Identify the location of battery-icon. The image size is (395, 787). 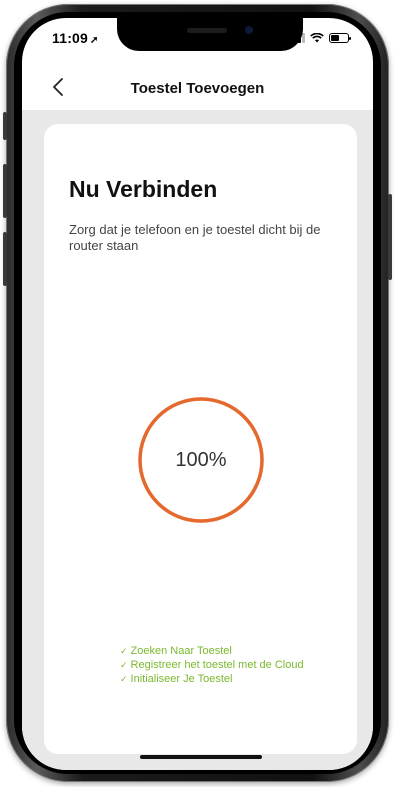
(340, 38).